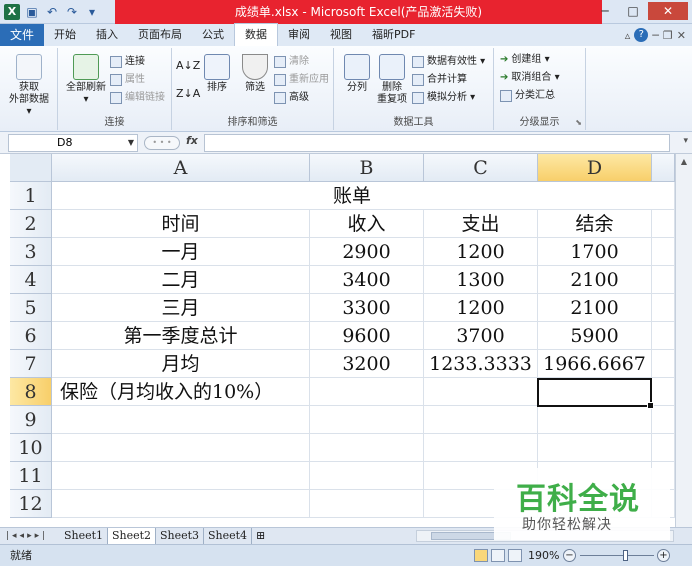 Image resolution: width=692 pixels, height=566 pixels. Describe the element at coordinates (481, 168) in the screenshot. I see `column-header-c: C` at that location.